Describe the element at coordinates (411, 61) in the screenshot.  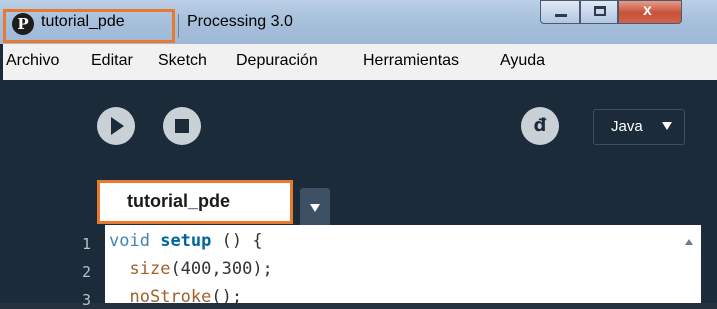
I see `menu-item-herramientas: Herramientas` at that location.